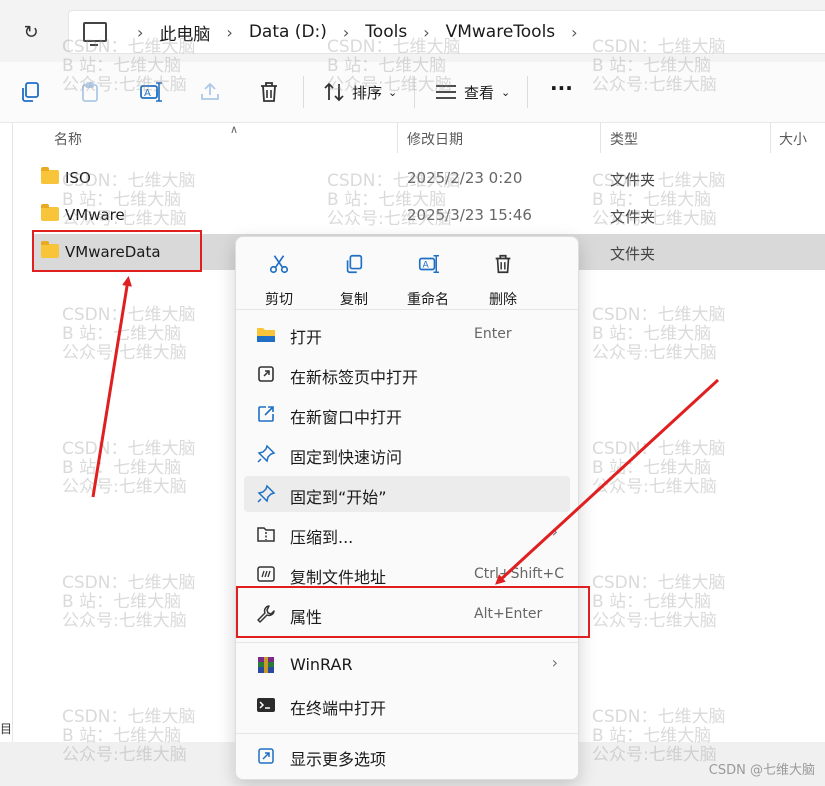 This screenshot has height=786, width=825. Describe the element at coordinates (111, 387) in the screenshot. I see `arrow-to-folder` at that location.